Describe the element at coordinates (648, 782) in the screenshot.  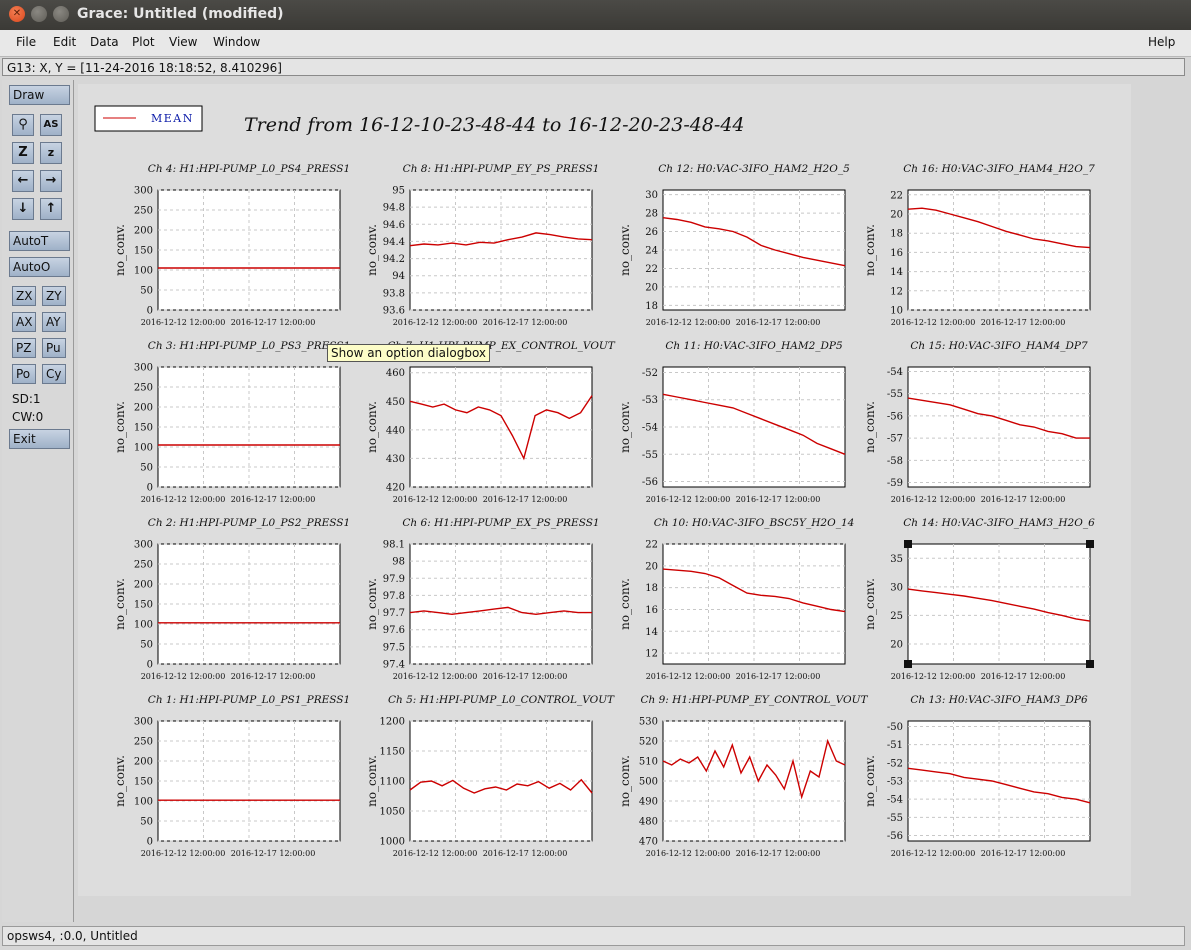
I see `y-tick-label: 500` at that location.